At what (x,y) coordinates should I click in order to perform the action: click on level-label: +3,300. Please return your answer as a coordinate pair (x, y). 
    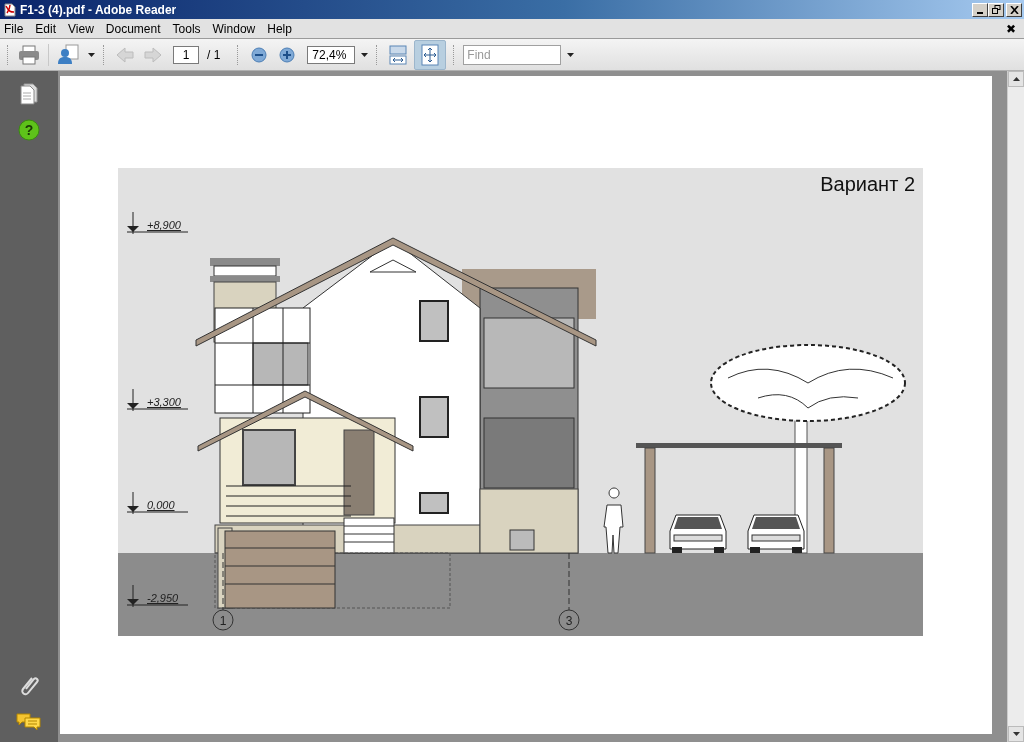
    Looking at the image, I should click on (164, 402).